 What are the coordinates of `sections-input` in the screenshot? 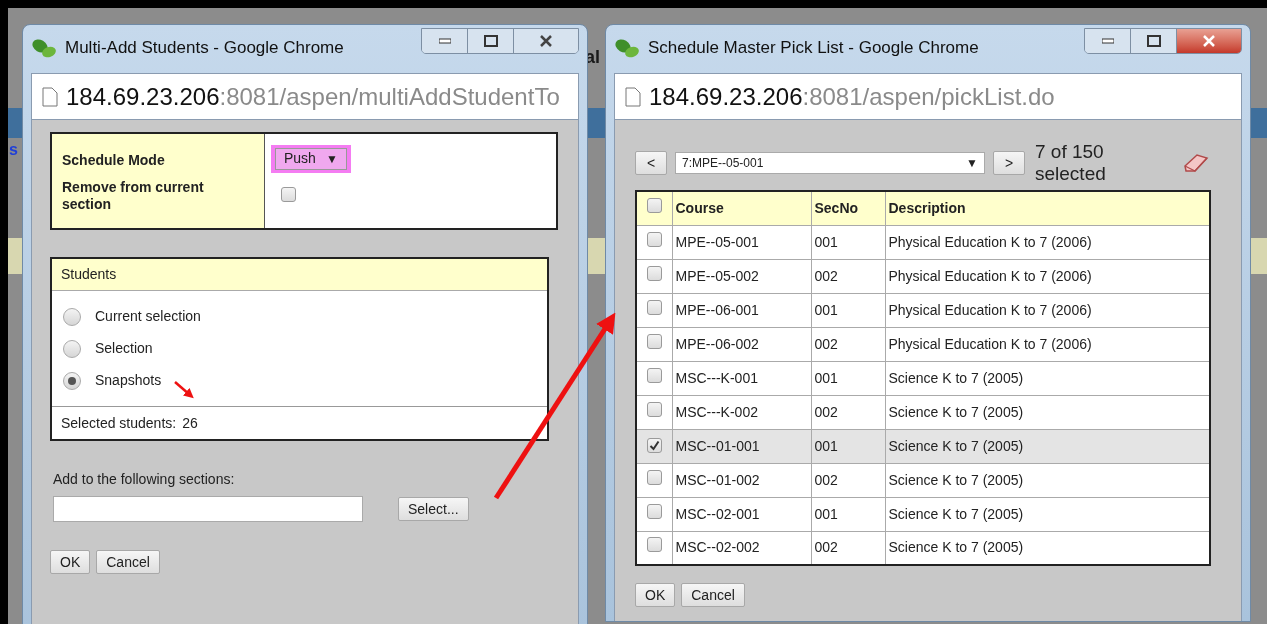 It's located at (208, 509).